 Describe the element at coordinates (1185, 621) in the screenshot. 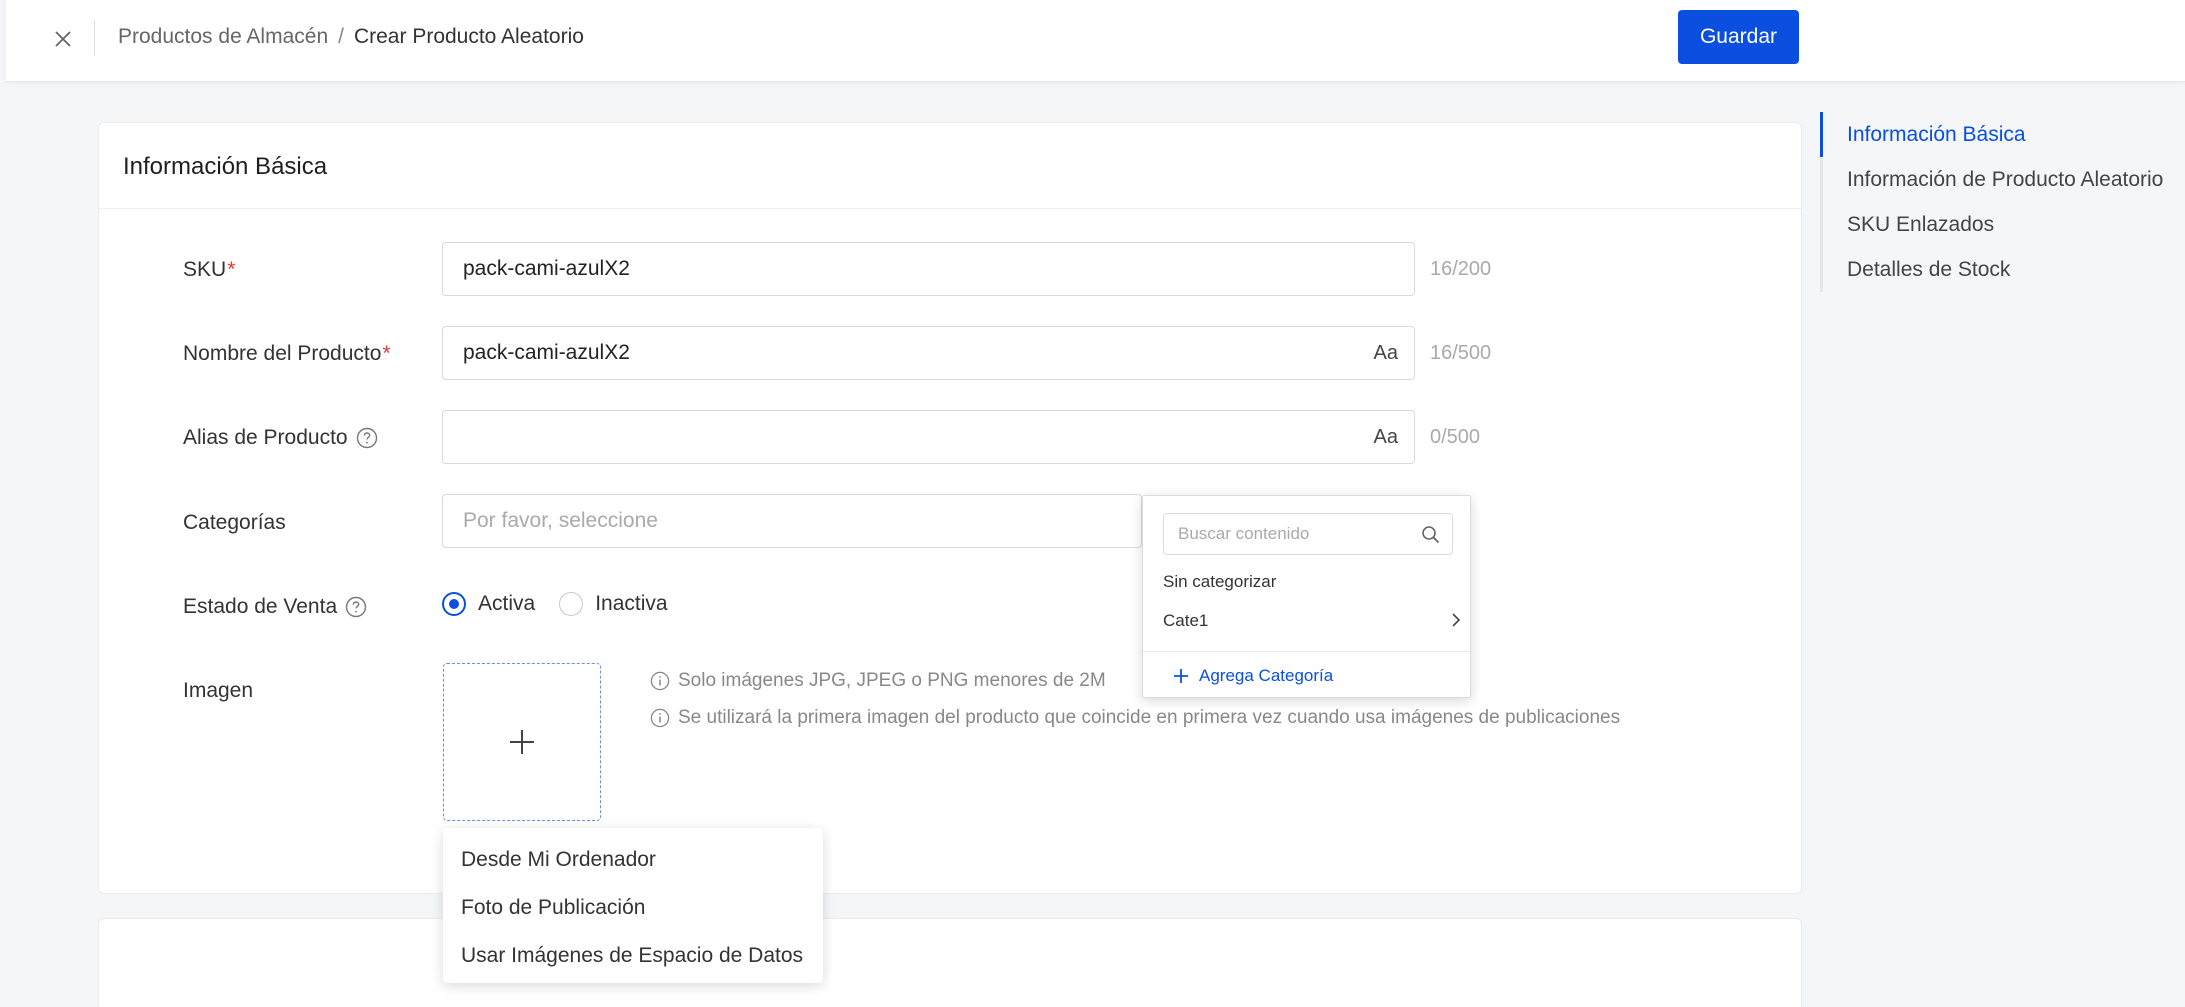

I see `category-item-cate1: Cate1` at that location.